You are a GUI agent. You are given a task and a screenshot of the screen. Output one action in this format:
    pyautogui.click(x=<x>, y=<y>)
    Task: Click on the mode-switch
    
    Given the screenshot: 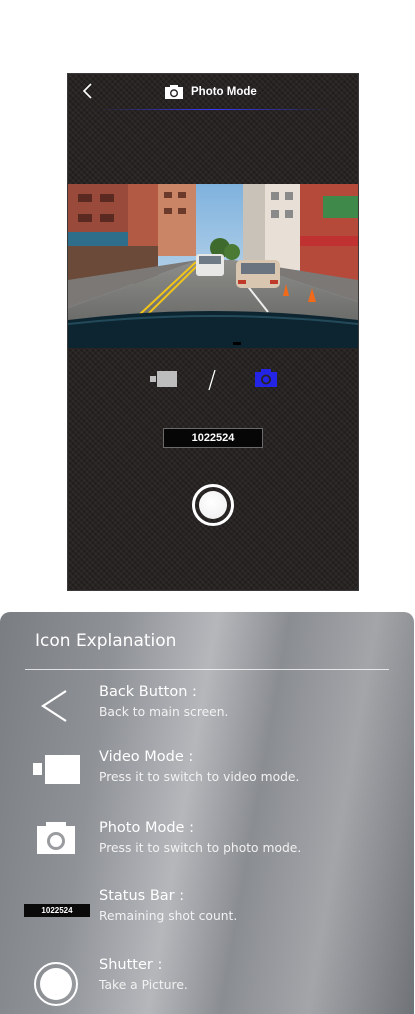 What is the action you would take?
    pyautogui.click(x=213, y=380)
    